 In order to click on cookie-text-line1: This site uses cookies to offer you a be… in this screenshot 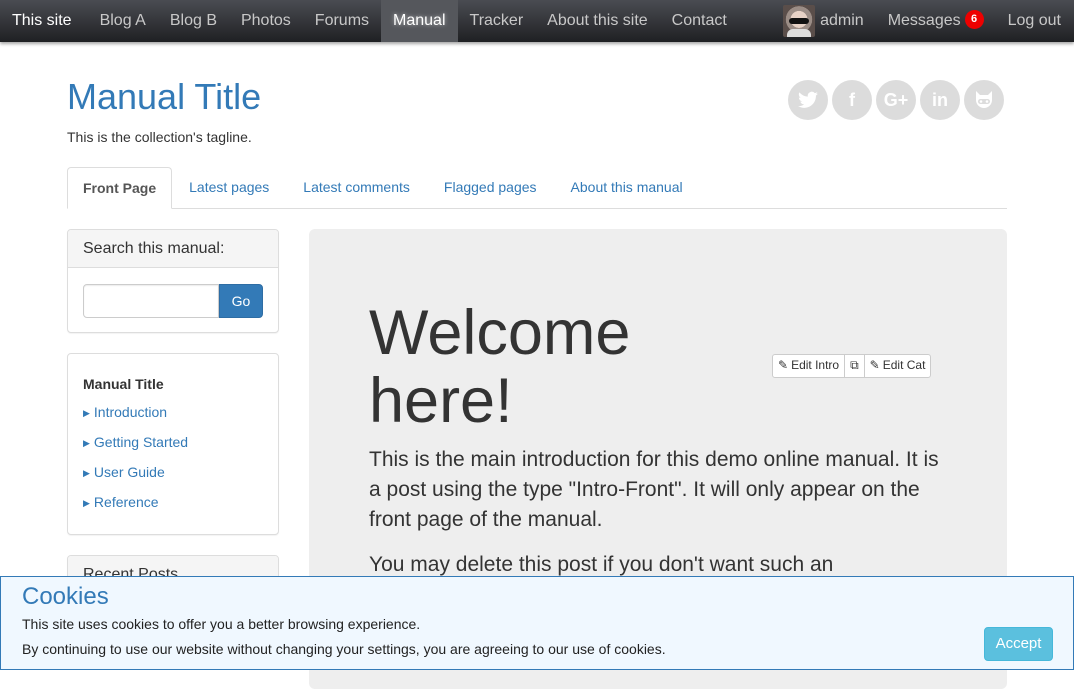, I will do `click(221, 624)`.